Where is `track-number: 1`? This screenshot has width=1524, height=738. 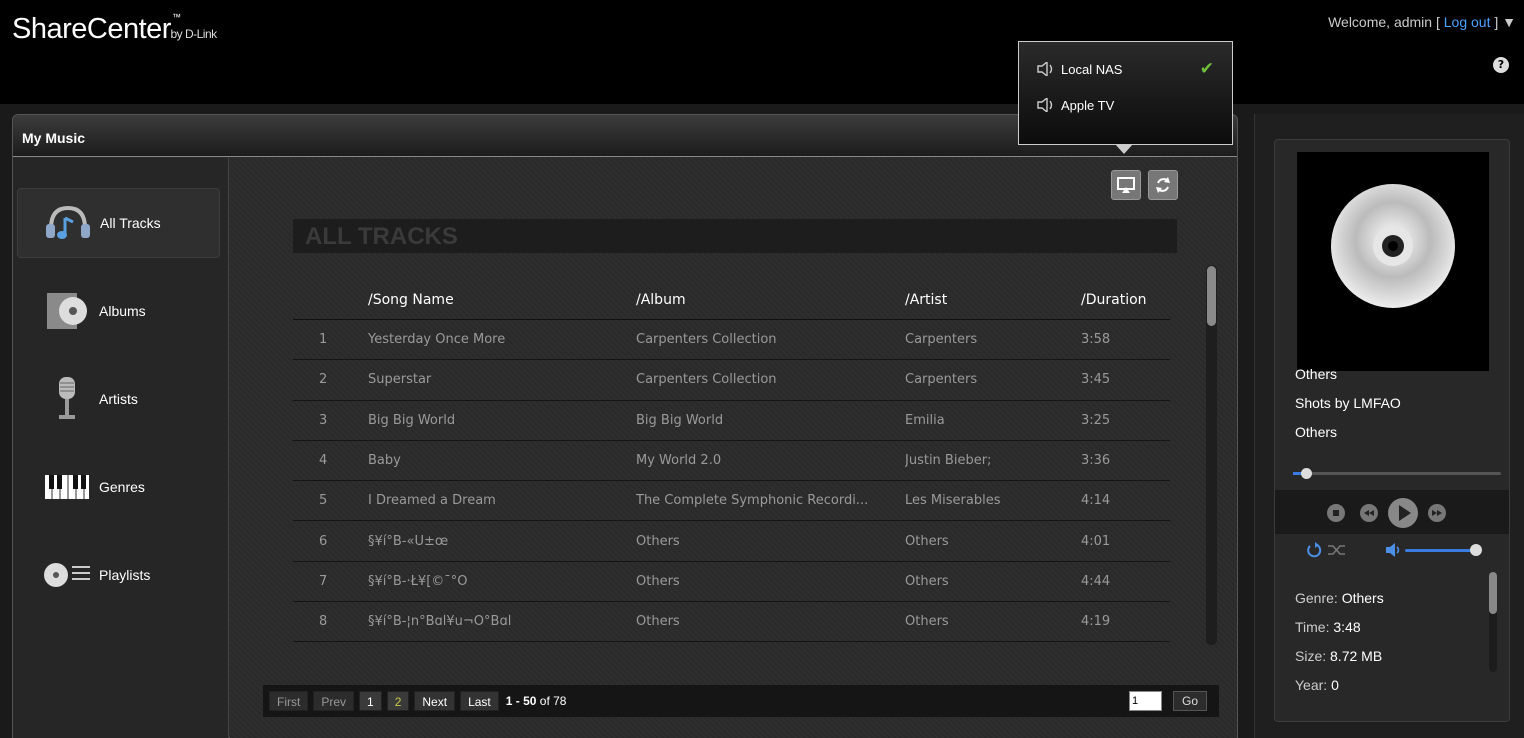
track-number: 1 is located at coordinates (323, 340).